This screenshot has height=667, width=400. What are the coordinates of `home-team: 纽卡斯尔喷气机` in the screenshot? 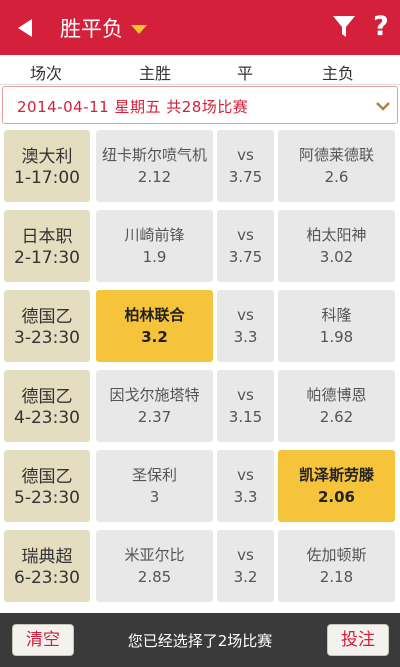 It's located at (154, 155).